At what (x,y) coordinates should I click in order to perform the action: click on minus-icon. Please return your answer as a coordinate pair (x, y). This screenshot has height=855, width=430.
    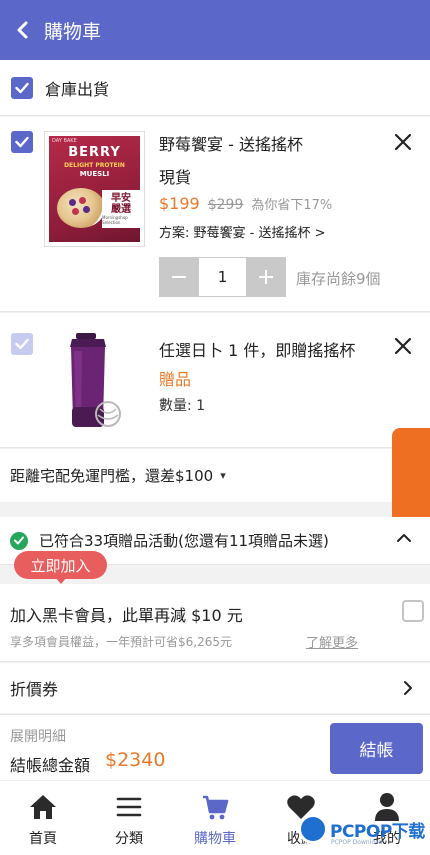
    Looking at the image, I should click on (179, 277).